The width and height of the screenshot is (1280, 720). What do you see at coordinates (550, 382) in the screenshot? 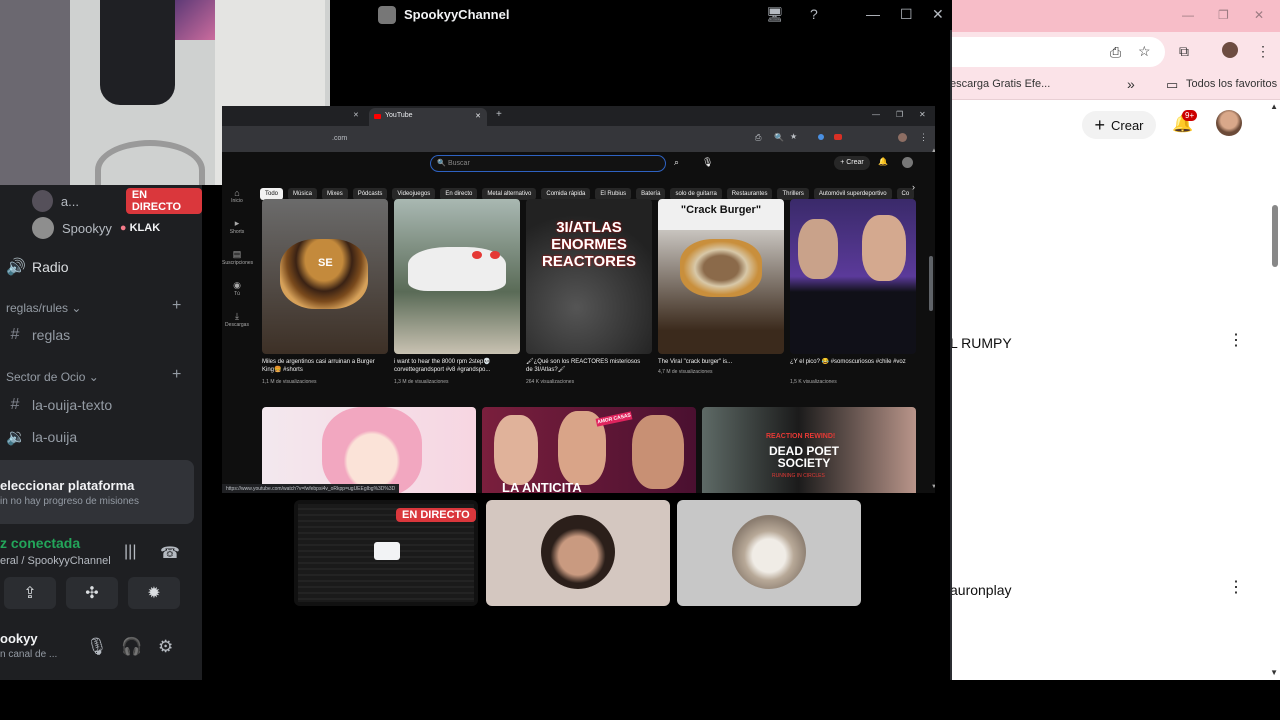
I see `video-views: 264 K visualizaciones` at bounding box center [550, 382].